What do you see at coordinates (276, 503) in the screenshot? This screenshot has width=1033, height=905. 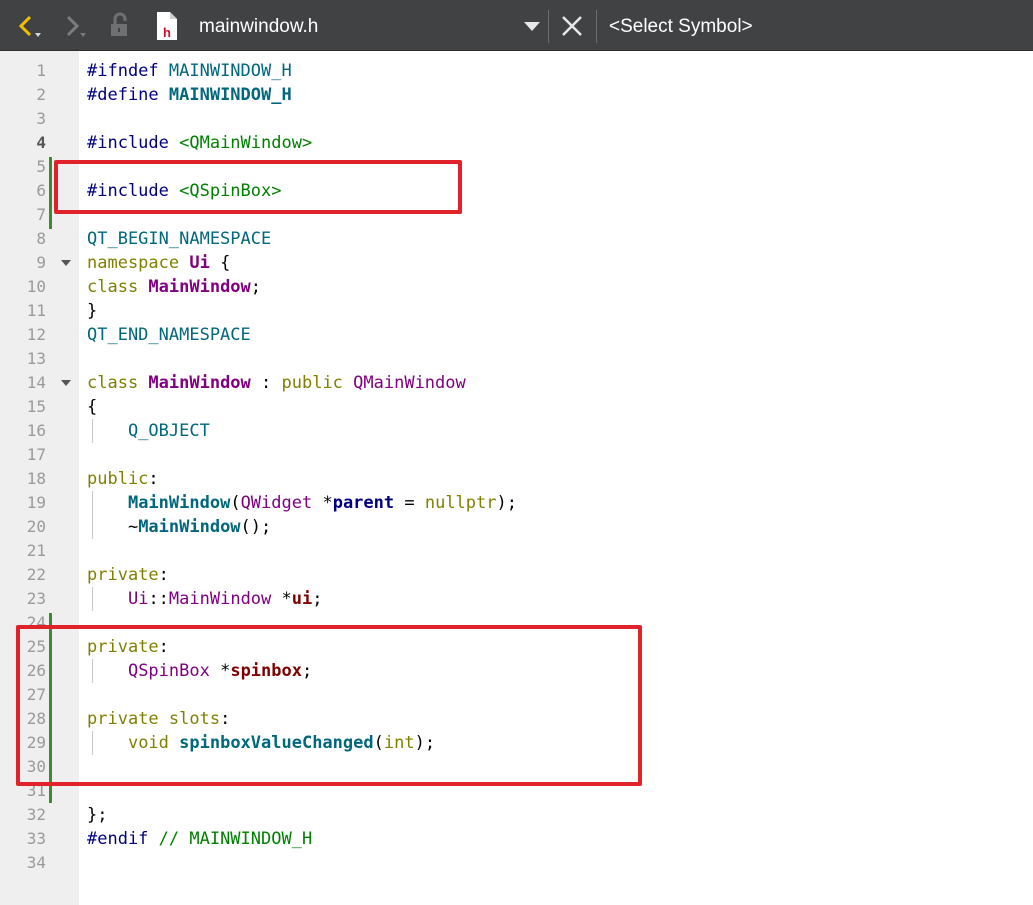 I see `code-token: QWidget` at bounding box center [276, 503].